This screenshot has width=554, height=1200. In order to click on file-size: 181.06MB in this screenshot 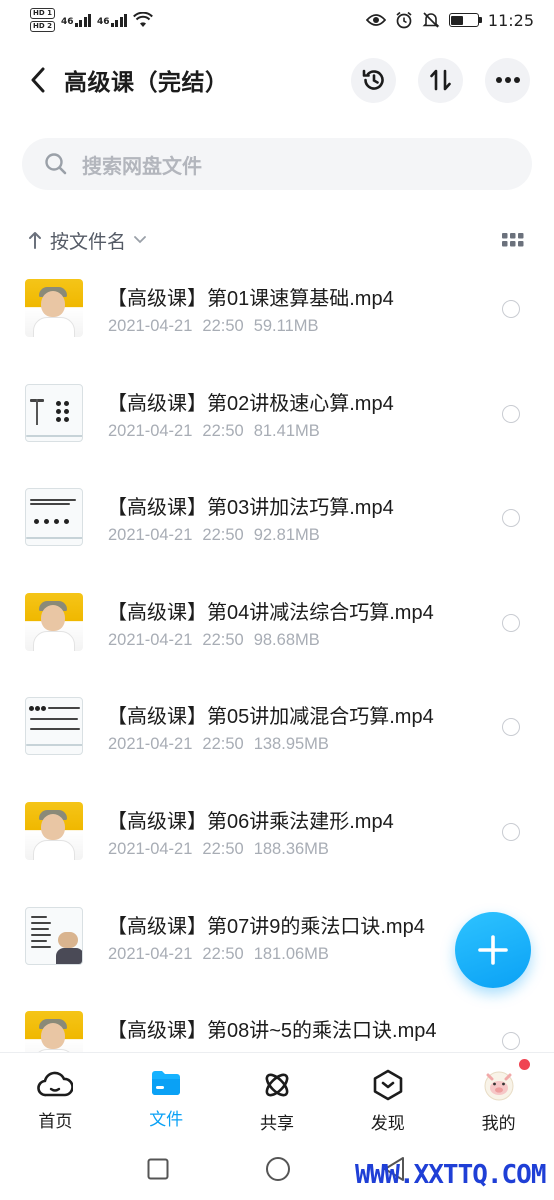, I will do `click(291, 953)`.